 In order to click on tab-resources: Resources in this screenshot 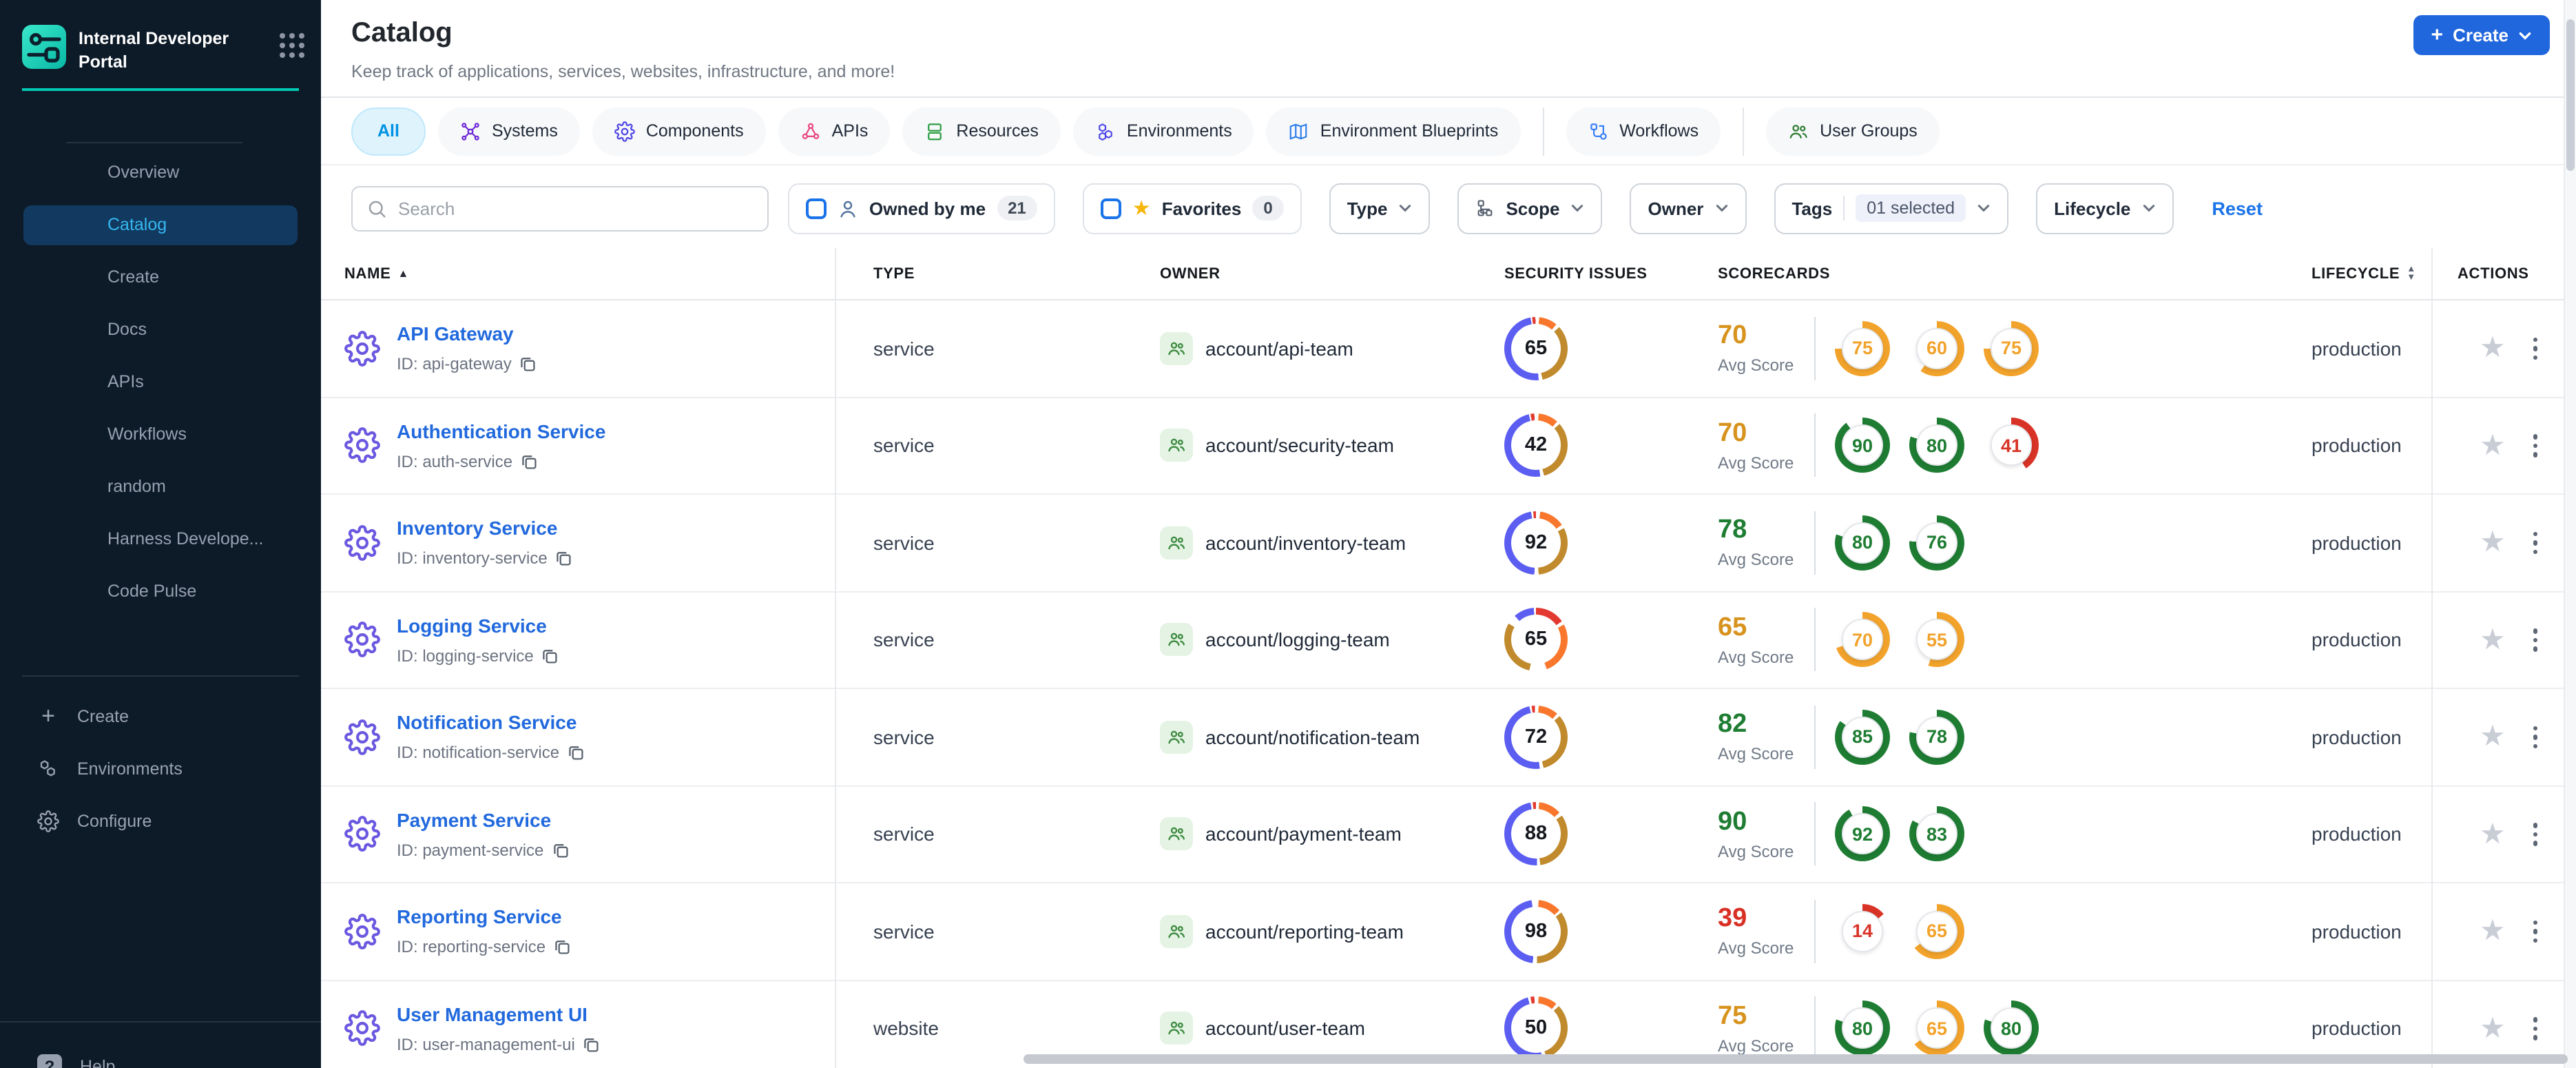, I will do `click(981, 131)`.